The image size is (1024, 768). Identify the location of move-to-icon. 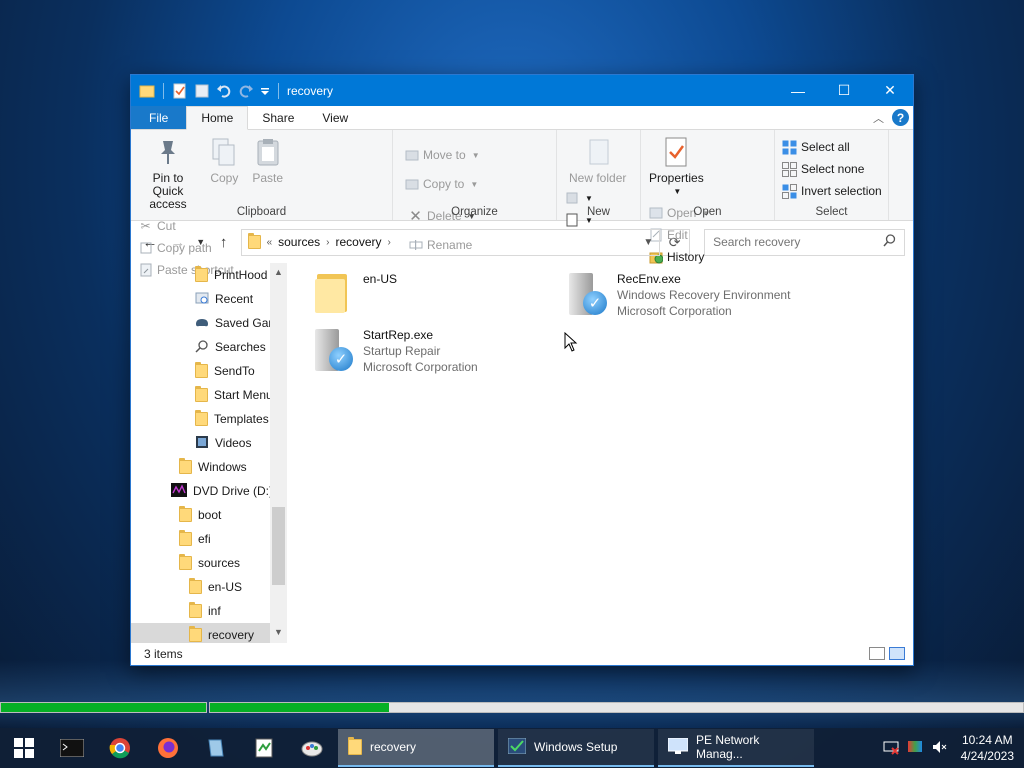
(411, 155).